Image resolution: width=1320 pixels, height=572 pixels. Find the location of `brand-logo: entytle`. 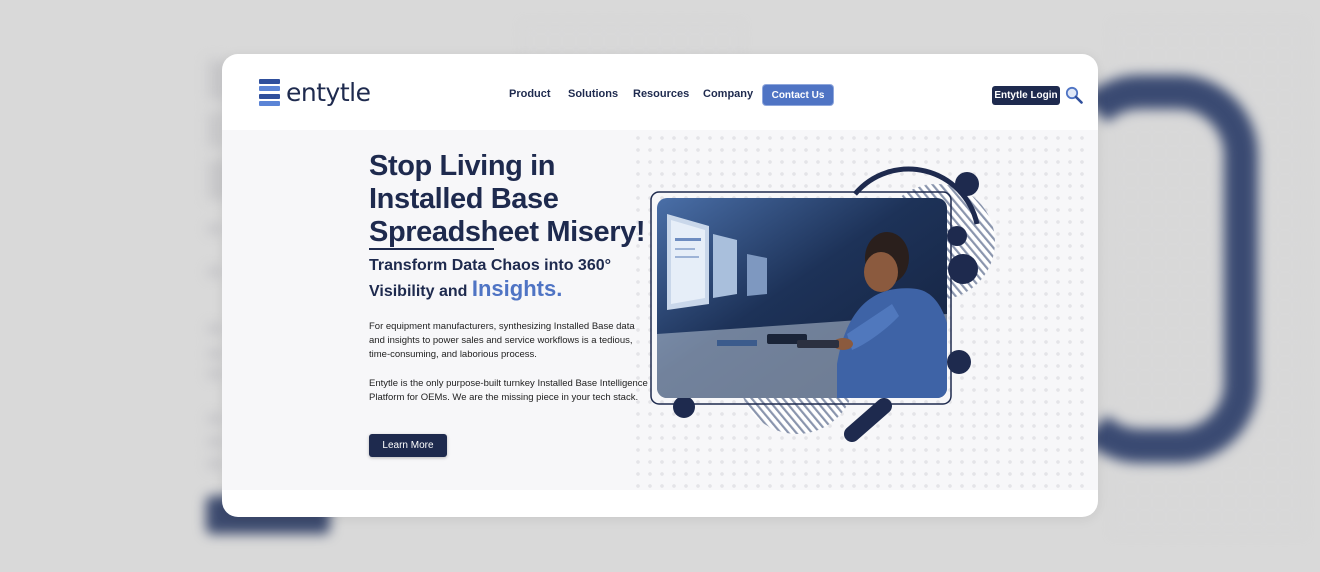

brand-logo: entytle is located at coordinates (315, 92).